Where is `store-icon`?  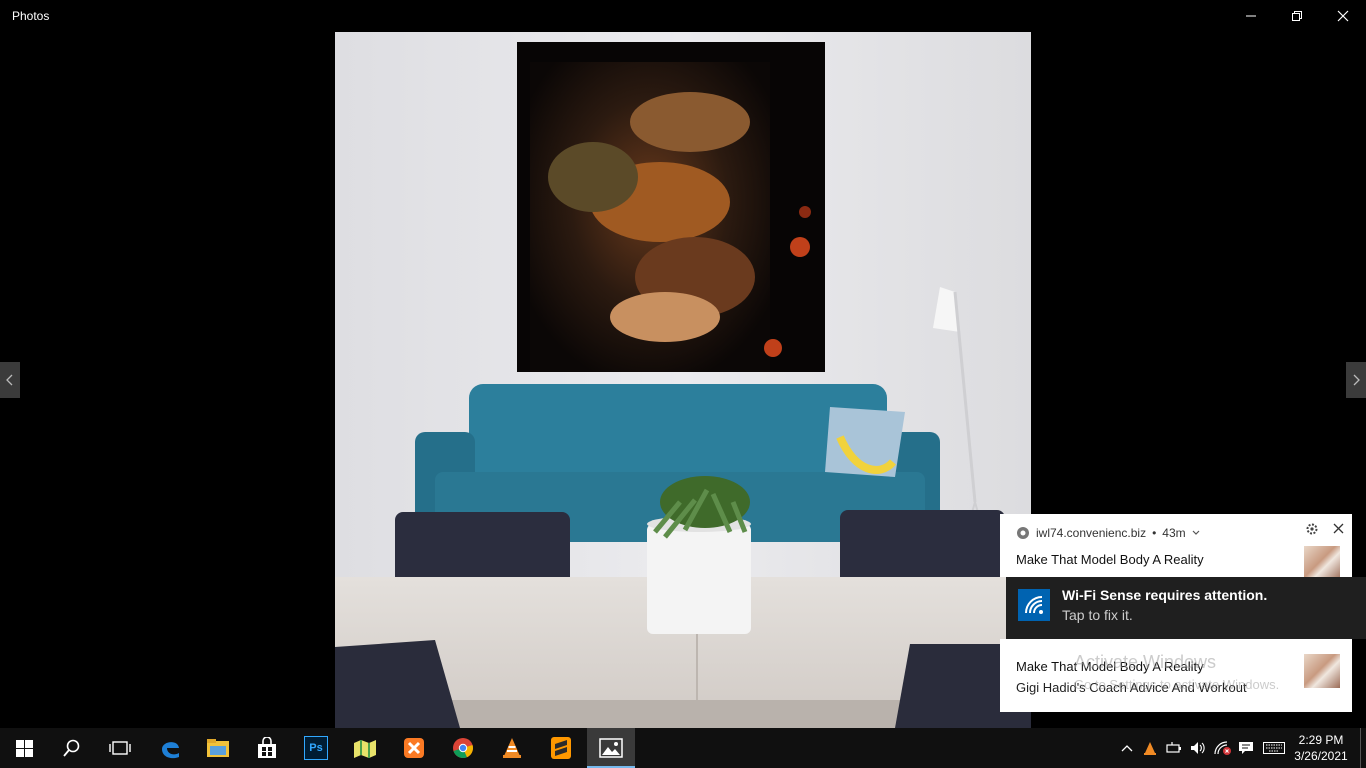 store-icon is located at coordinates (267, 747).